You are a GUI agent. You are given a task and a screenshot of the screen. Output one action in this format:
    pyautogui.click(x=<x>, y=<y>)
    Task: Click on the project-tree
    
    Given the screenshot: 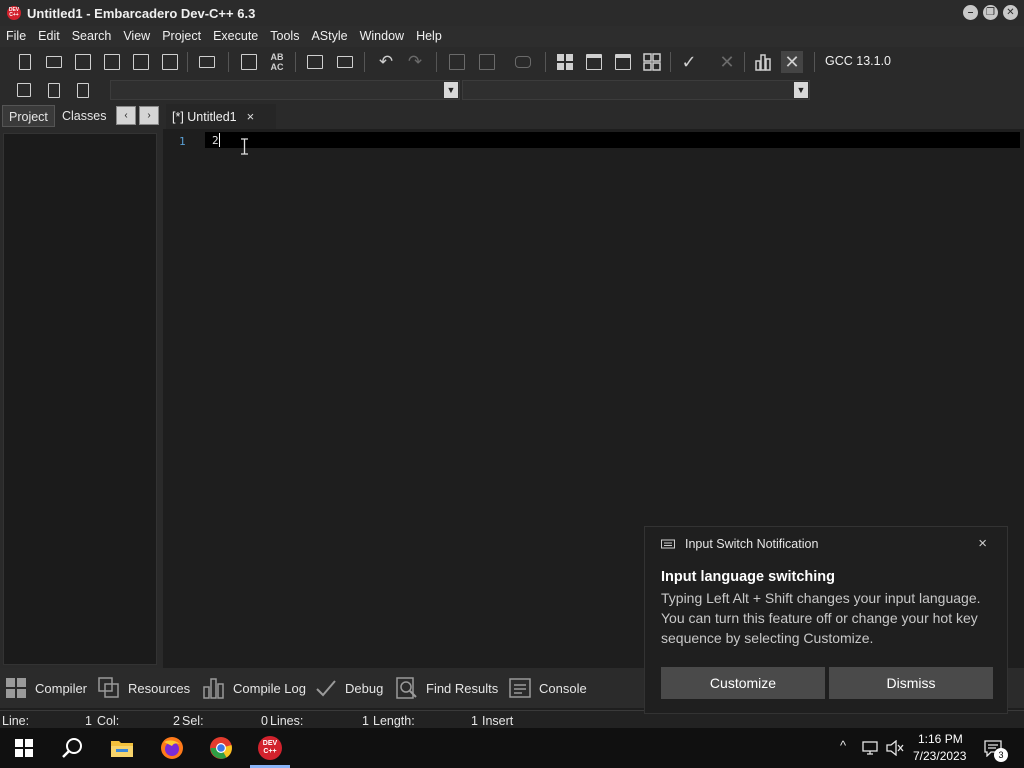 What is the action you would take?
    pyautogui.click(x=80, y=399)
    